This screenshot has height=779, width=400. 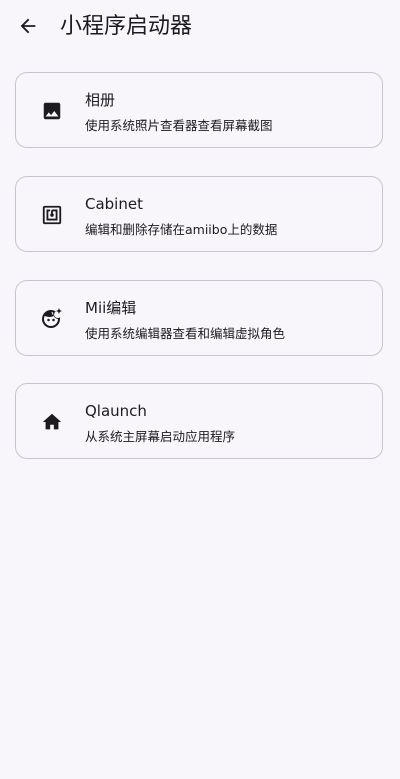 I want to click on face-icon, so click(x=52, y=319).